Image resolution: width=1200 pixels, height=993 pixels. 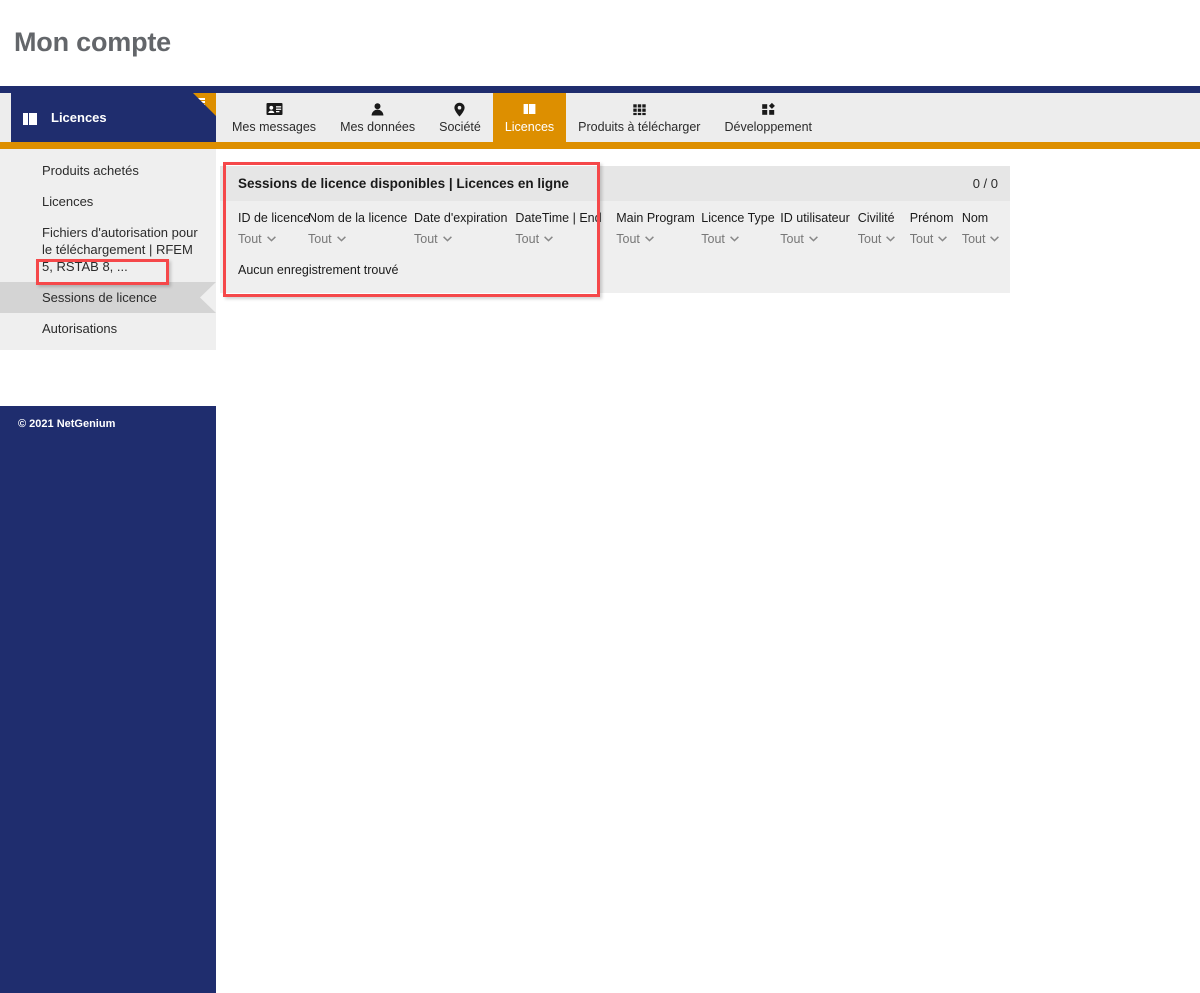 I want to click on sidebar-item-label: Licences, so click(x=68, y=201).